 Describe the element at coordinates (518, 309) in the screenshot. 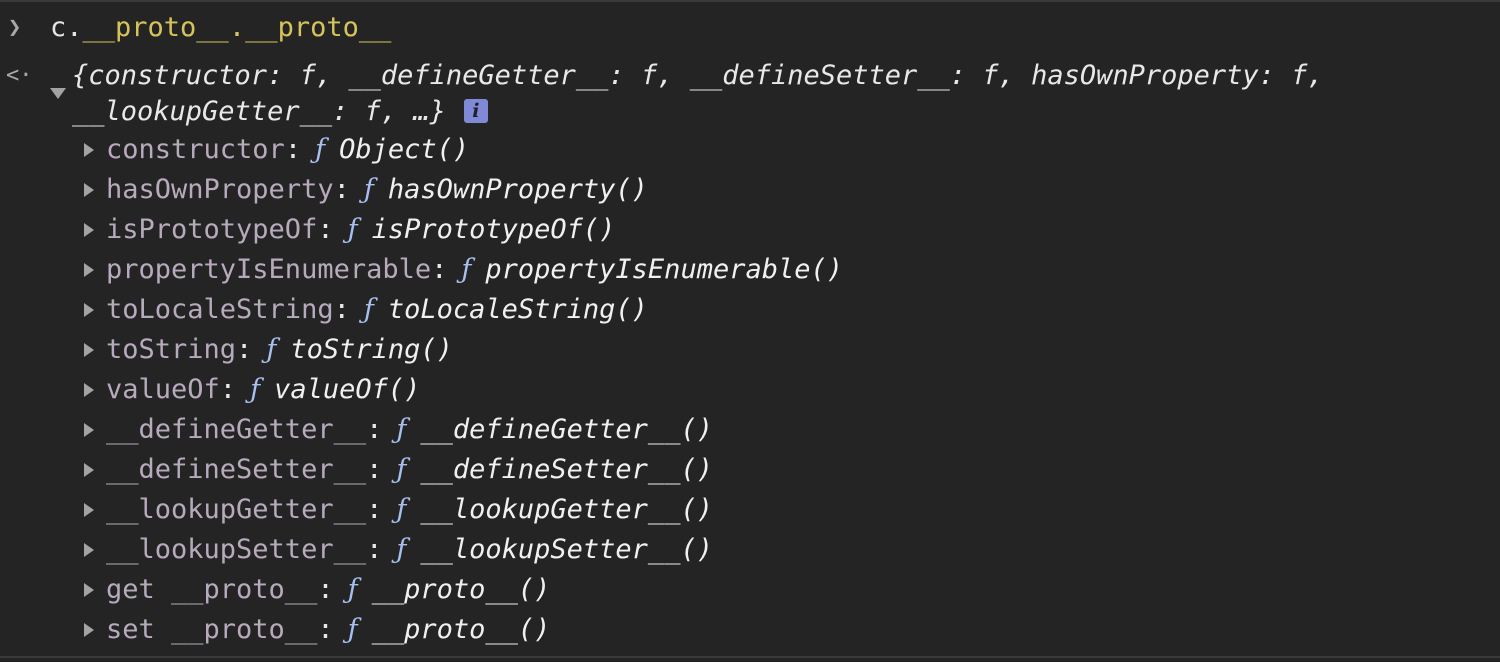

I see `property-value: toLocaleString()` at that location.